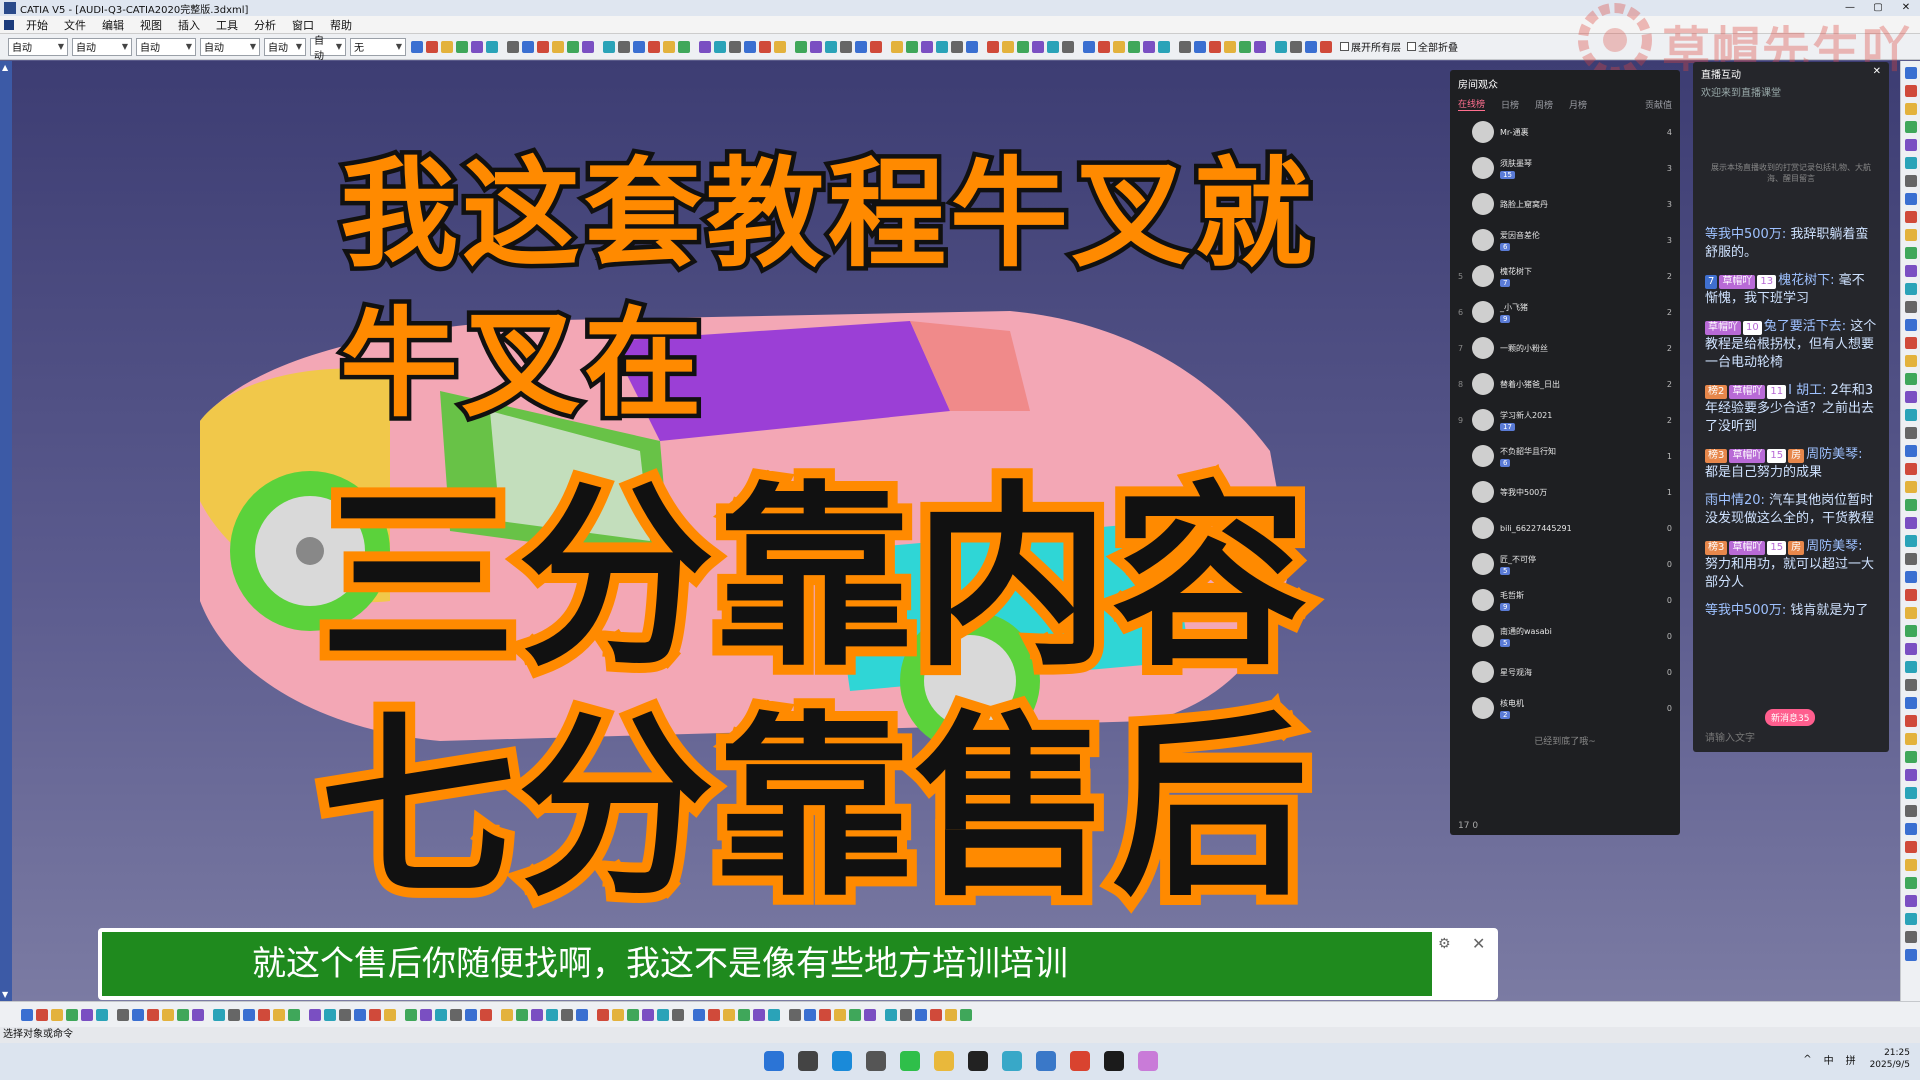  Describe the element at coordinates (1578, 104) in the screenshot. I see `tab-monthly: 月榜` at that location.